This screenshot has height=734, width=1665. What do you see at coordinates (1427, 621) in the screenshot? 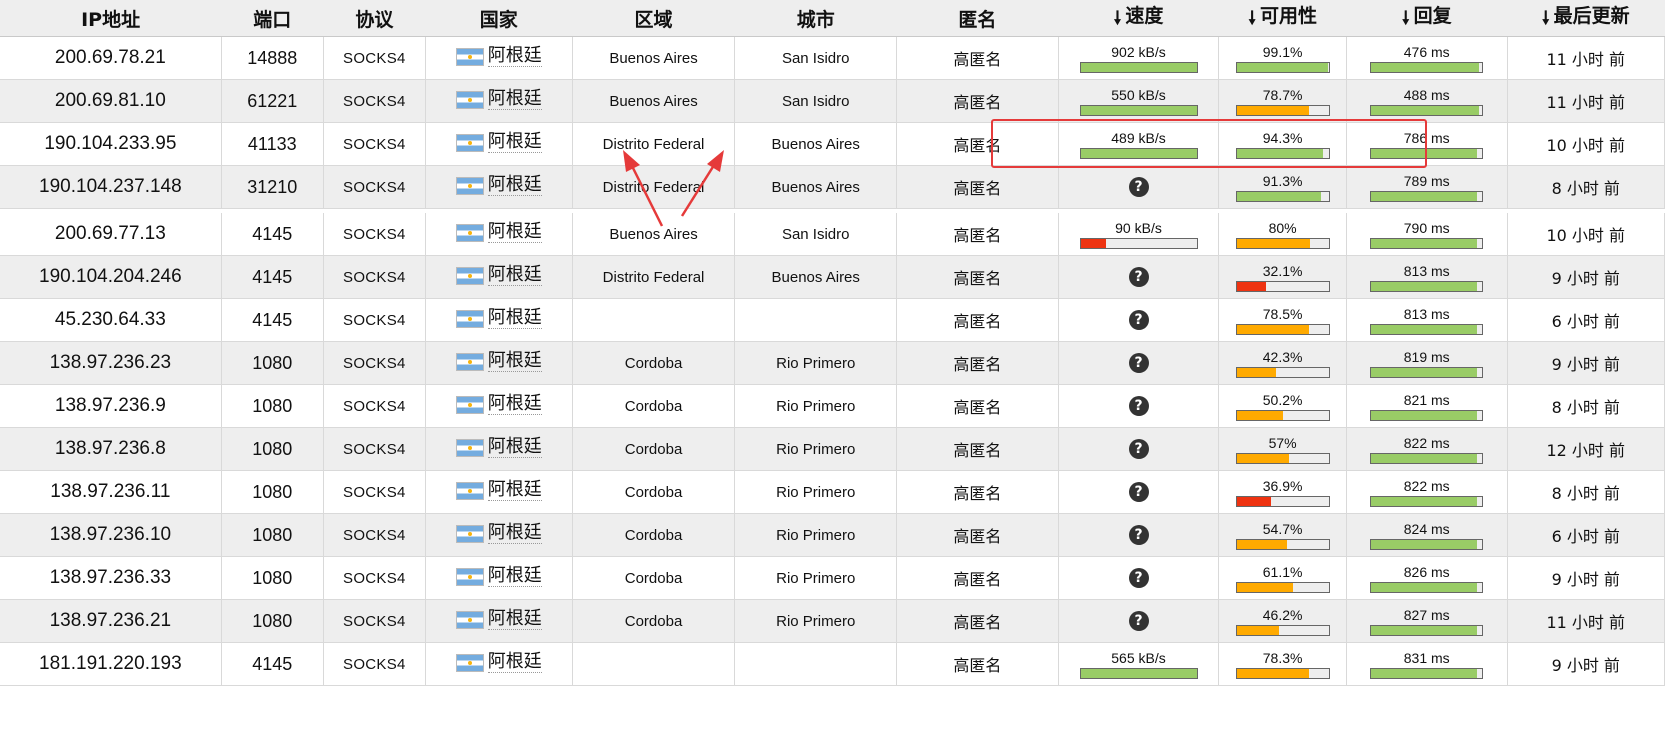
I see `response-meter: 827 ms` at bounding box center [1427, 621].